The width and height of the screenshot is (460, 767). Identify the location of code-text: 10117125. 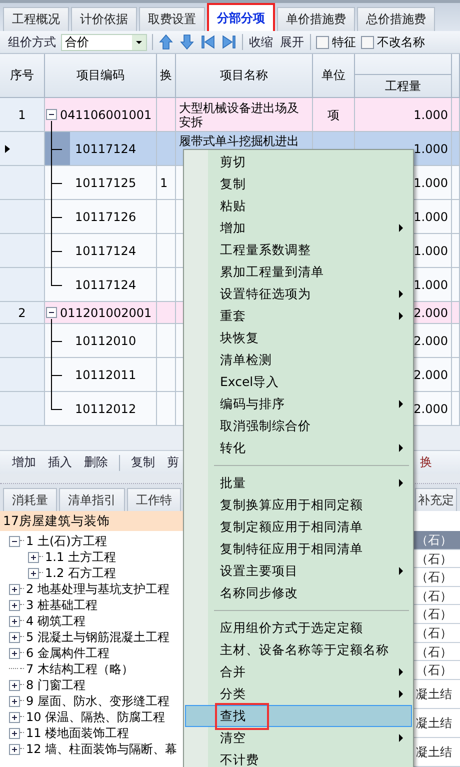
(105, 183).